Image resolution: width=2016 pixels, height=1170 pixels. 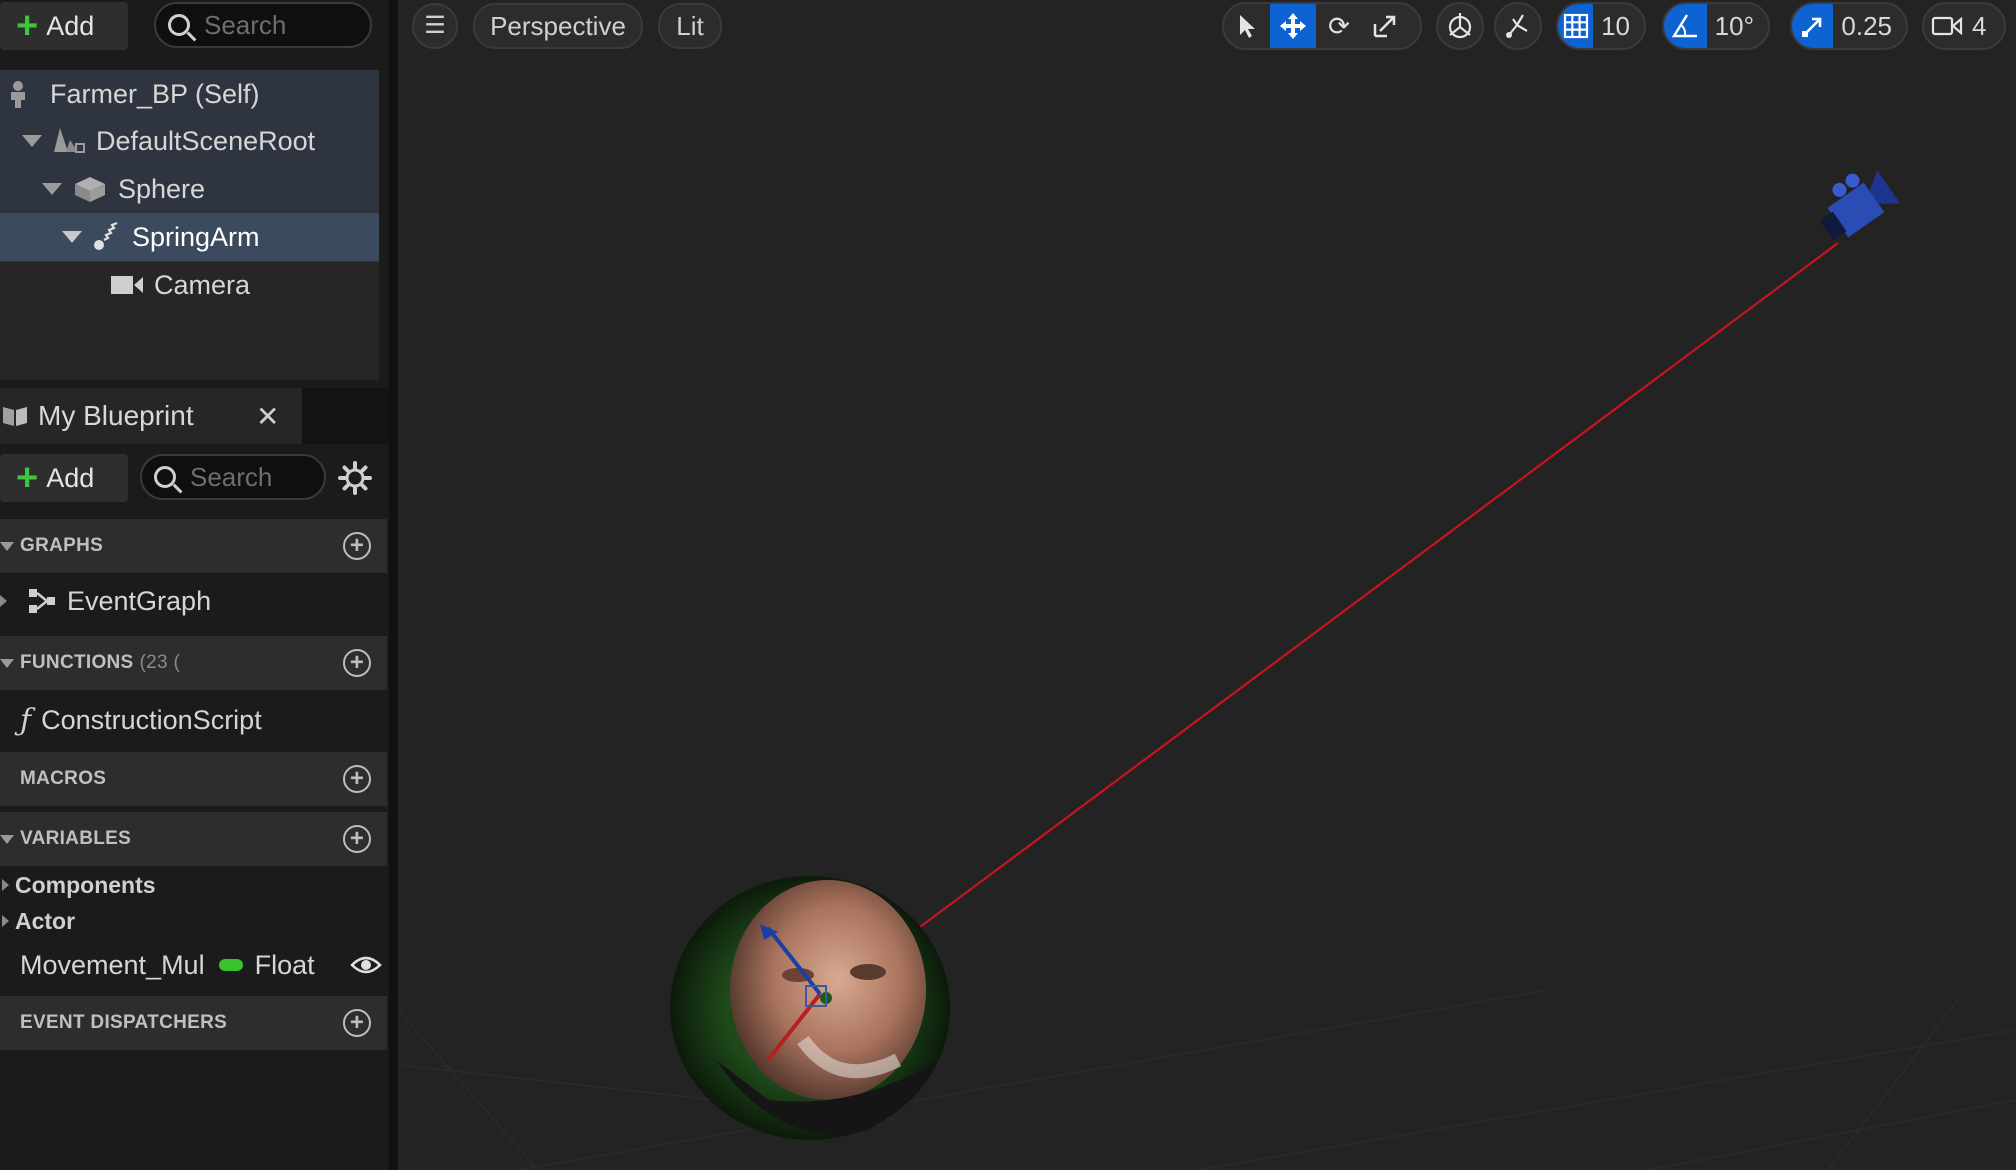 I want to click on section-event-dispatchers-label: EVENT DISPATCHERS, so click(x=124, y=1022).